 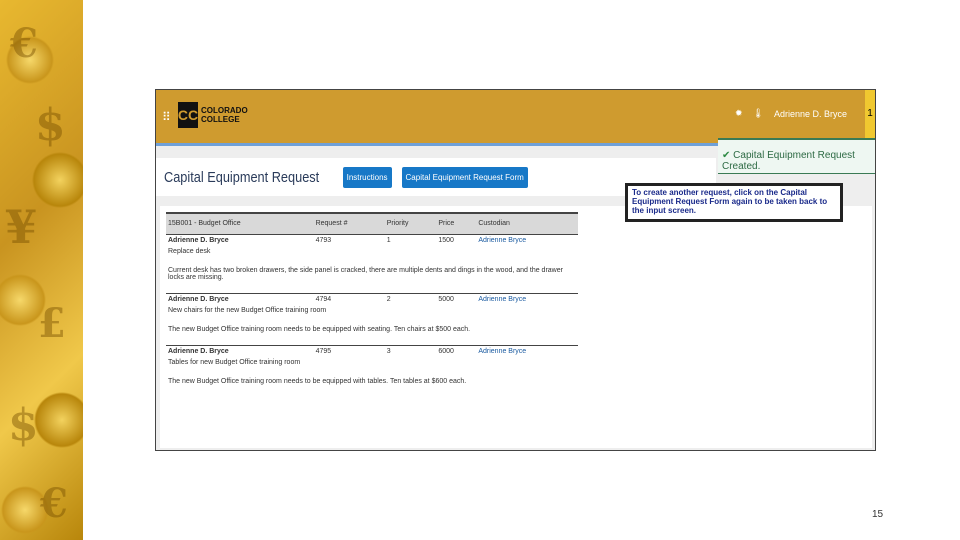 What do you see at coordinates (367, 177) in the screenshot?
I see `instructions-button: Instructions` at bounding box center [367, 177].